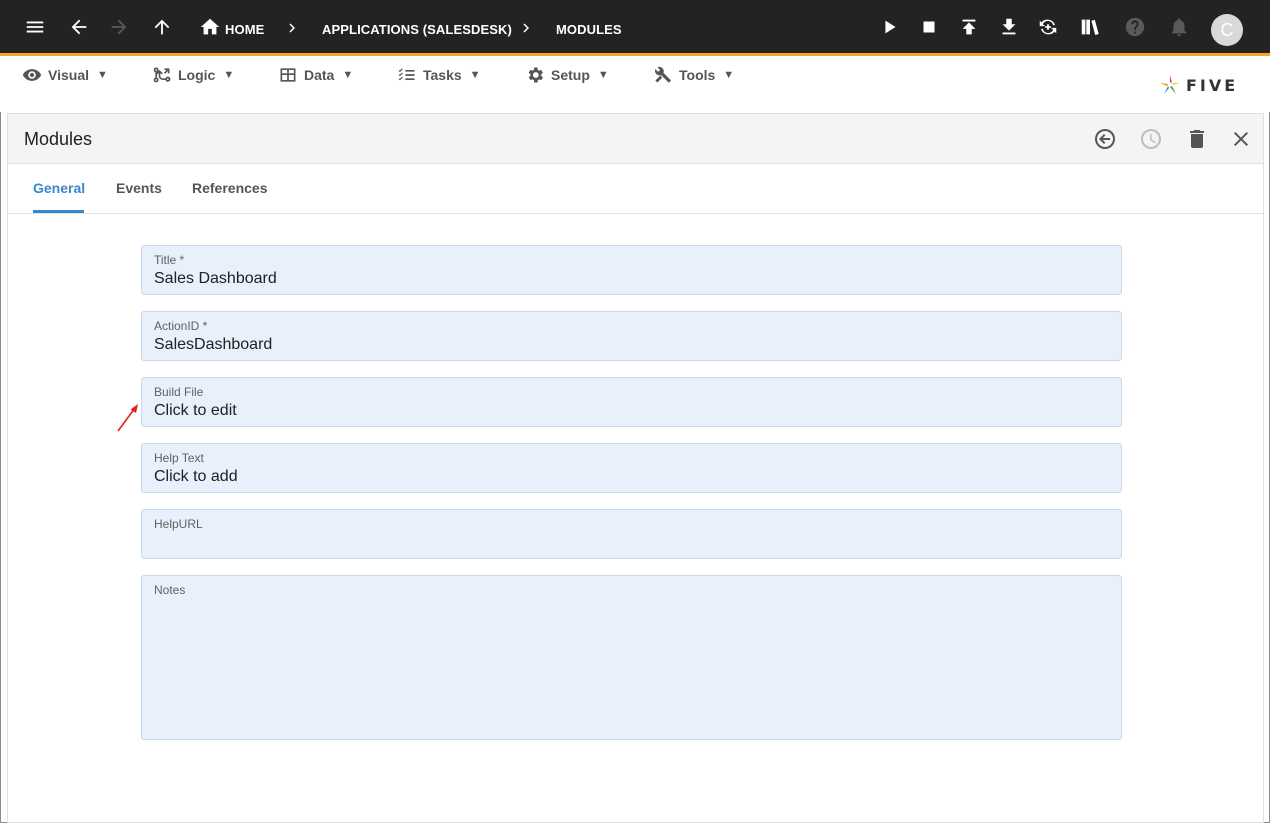 The height and width of the screenshot is (823, 1270). What do you see at coordinates (663, 74) in the screenshot?
I see `tools-icon` at bounding box center [663, 74].